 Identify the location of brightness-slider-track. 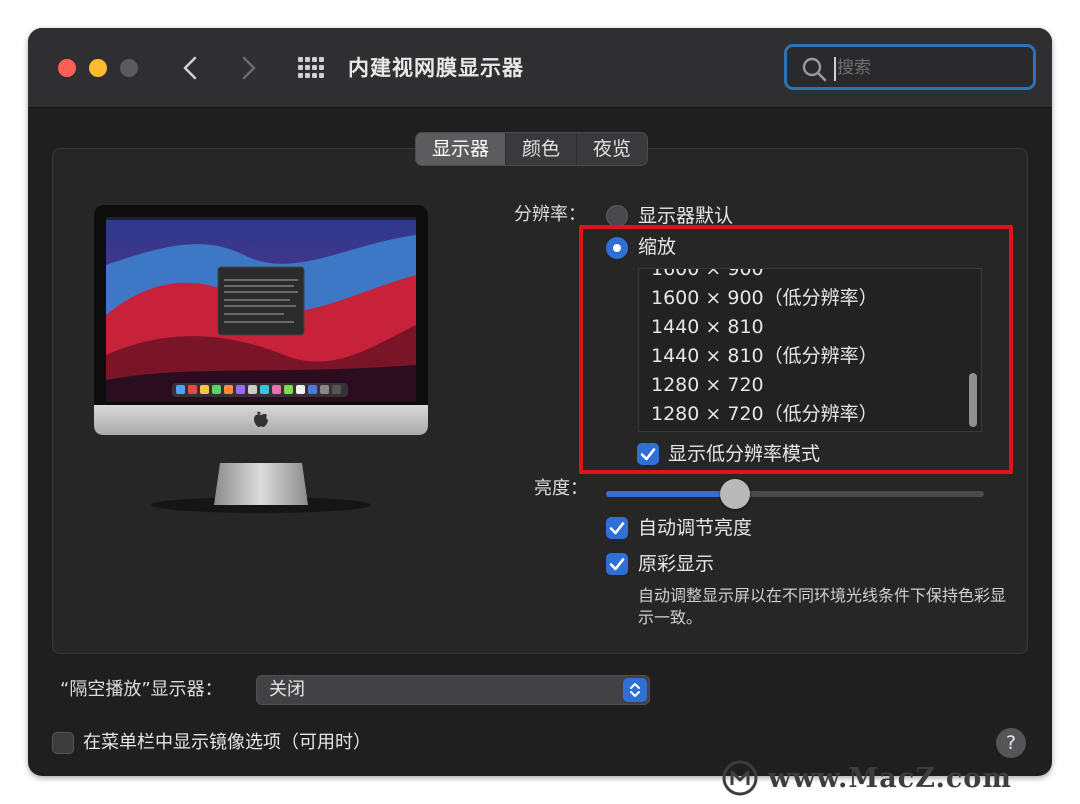
(795, 494).